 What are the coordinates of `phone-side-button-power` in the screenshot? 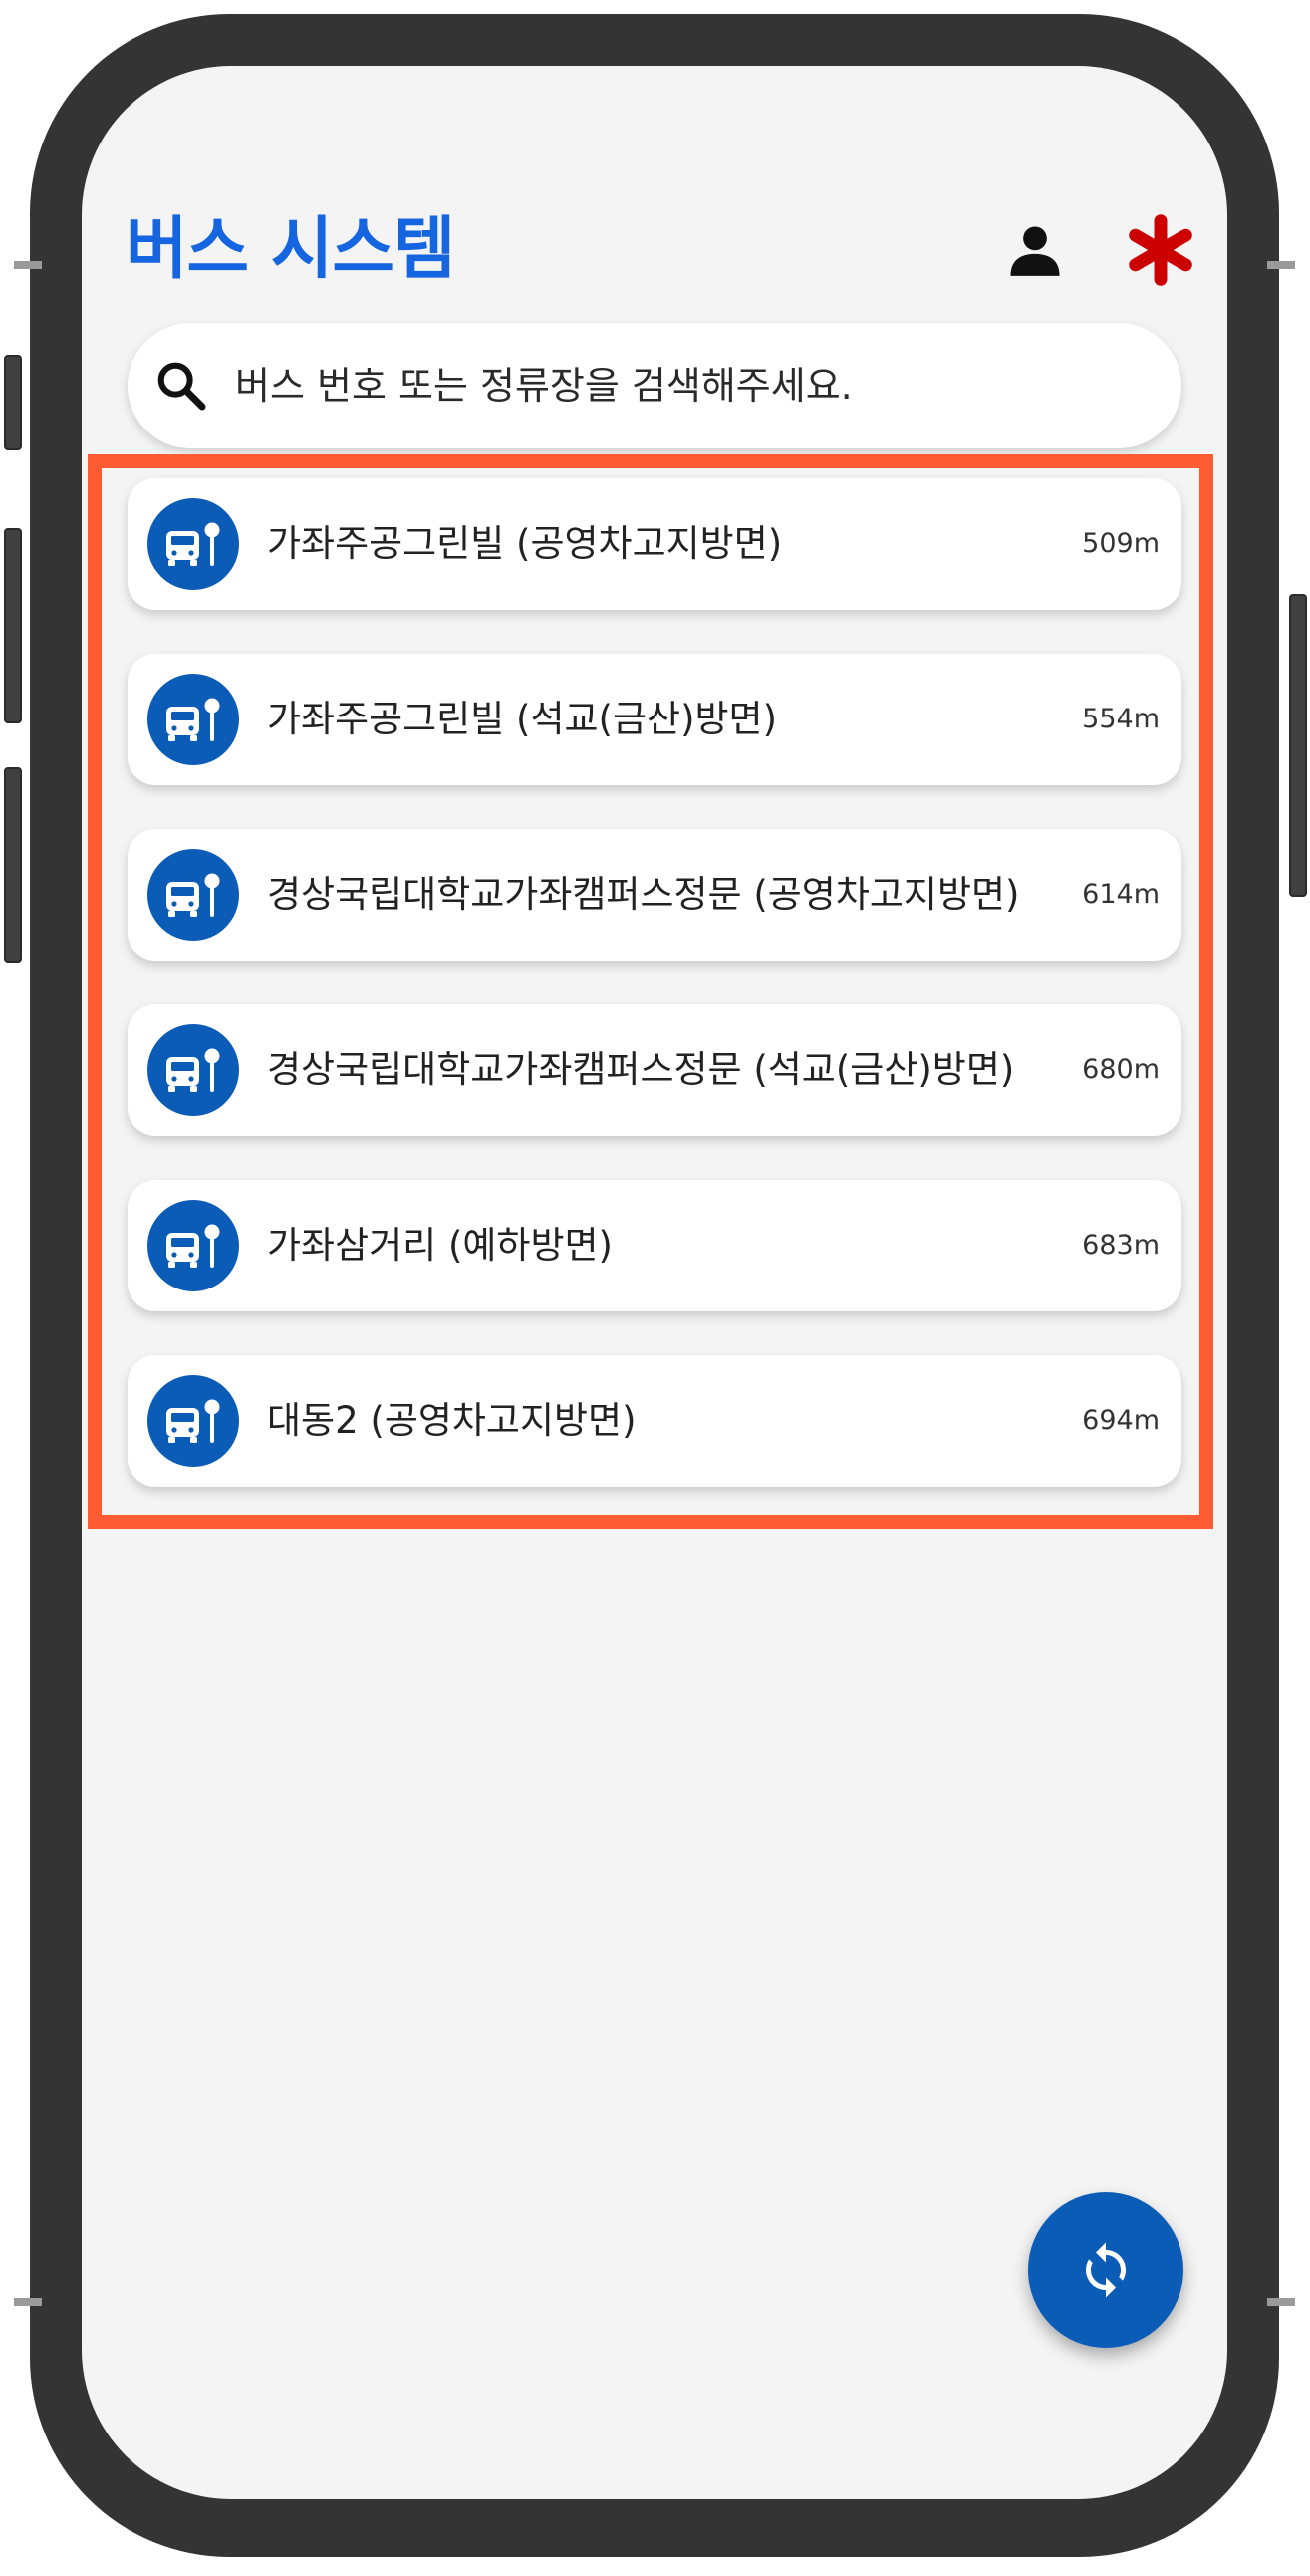 It's located at (1298, 745).